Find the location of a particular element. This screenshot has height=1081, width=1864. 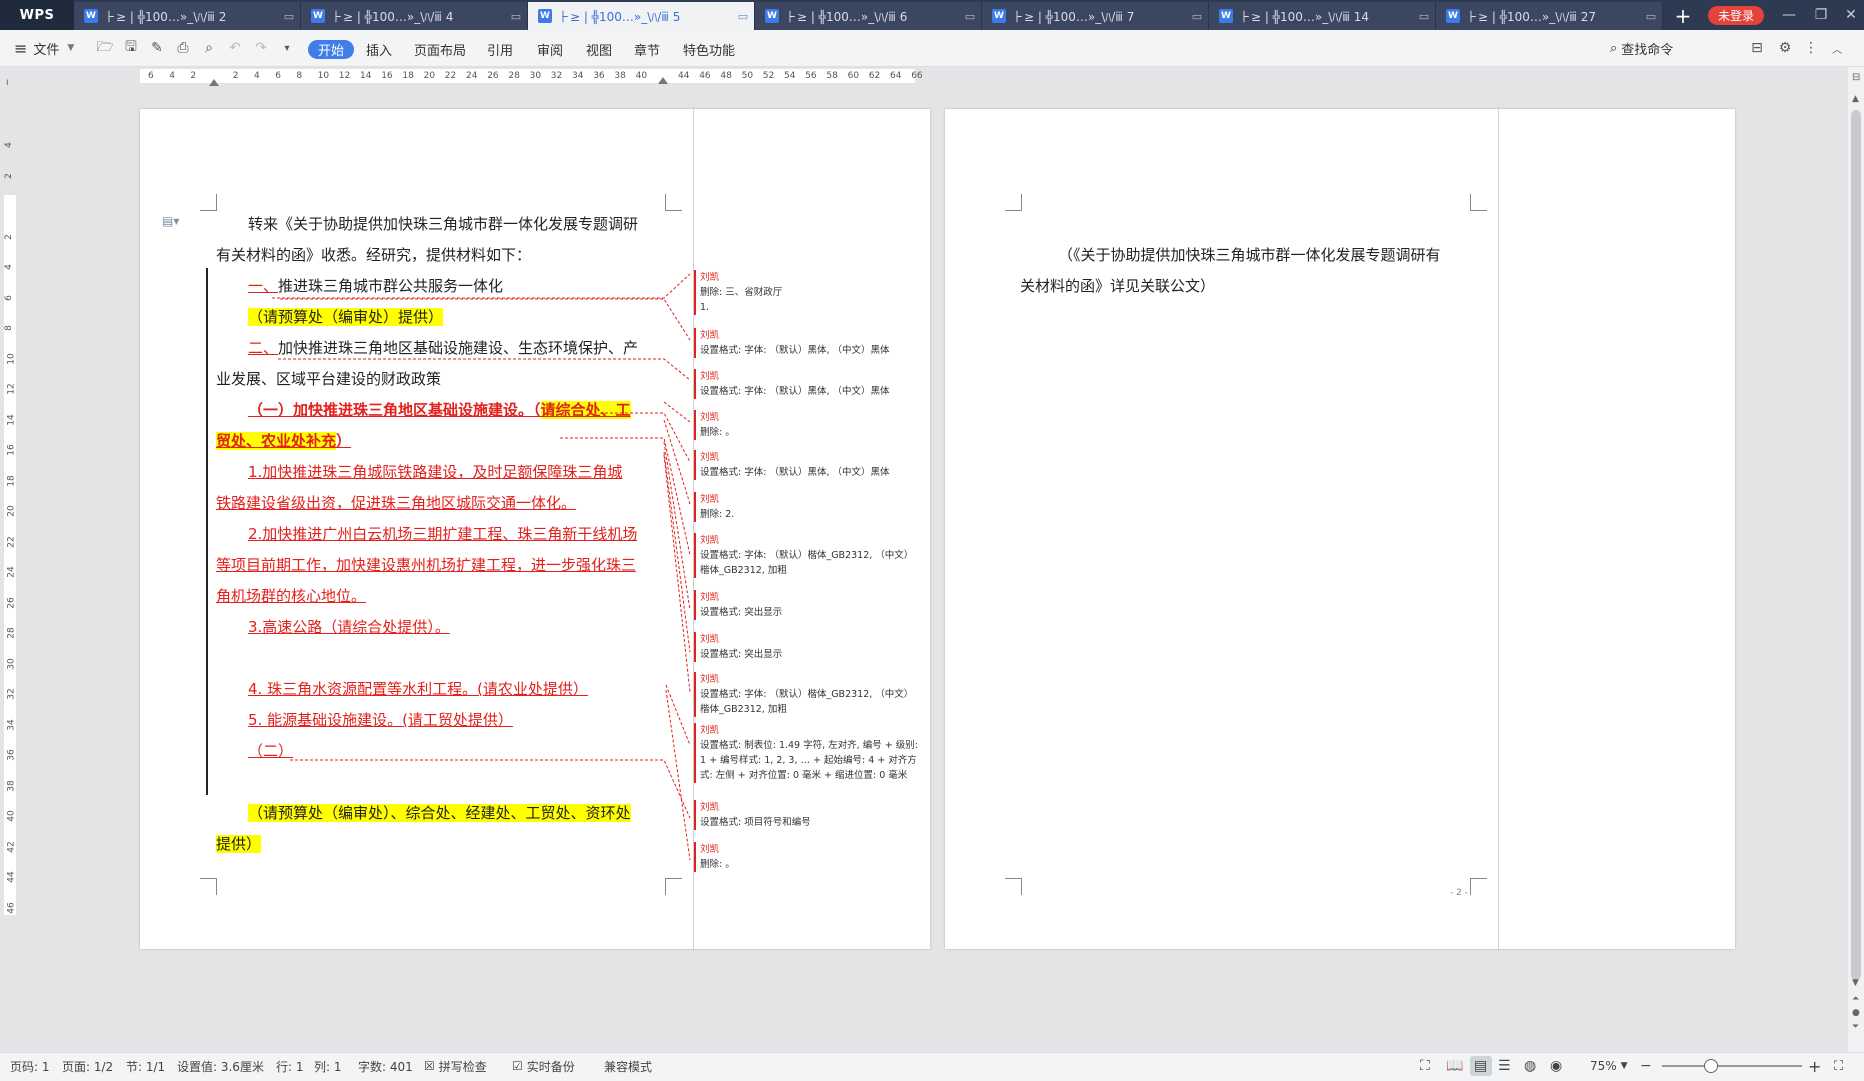

restore-icon: ❐ is located at coordinates (1821, 15).